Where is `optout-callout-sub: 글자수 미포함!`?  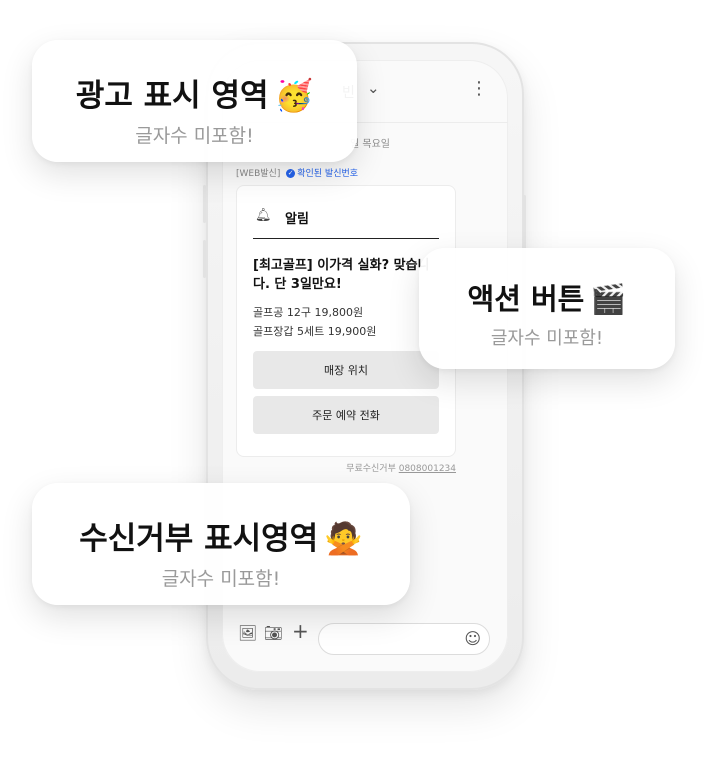
optout-callout-sub: 글자수 미포함! is located at coordinates (221, 579).